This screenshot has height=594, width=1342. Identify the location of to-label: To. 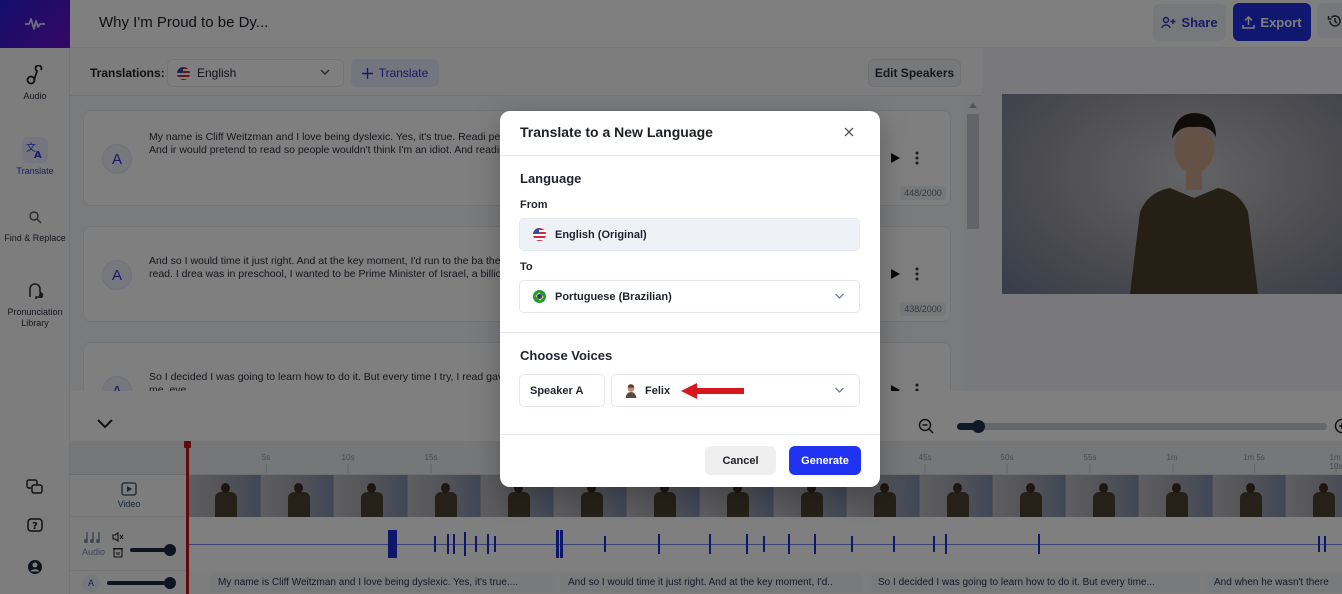
(526, 267).